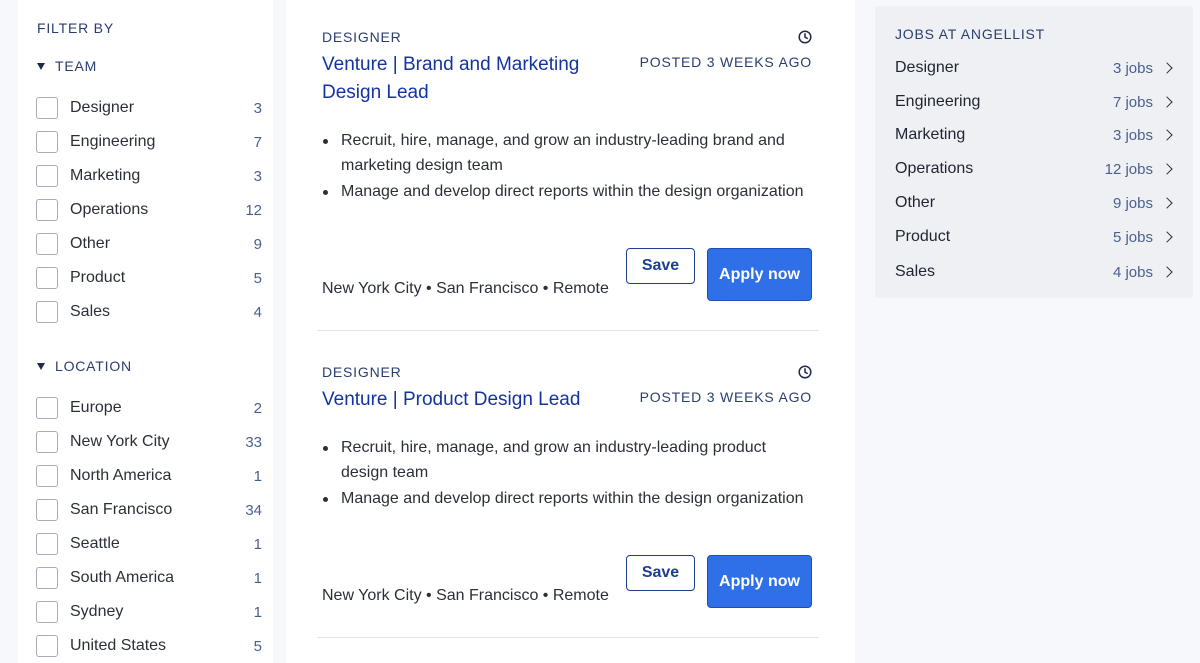 Image resolution: width=1200 pixels, height=663 pixels. I want to click on filter-team-product: Product 5, so click(149, 278).